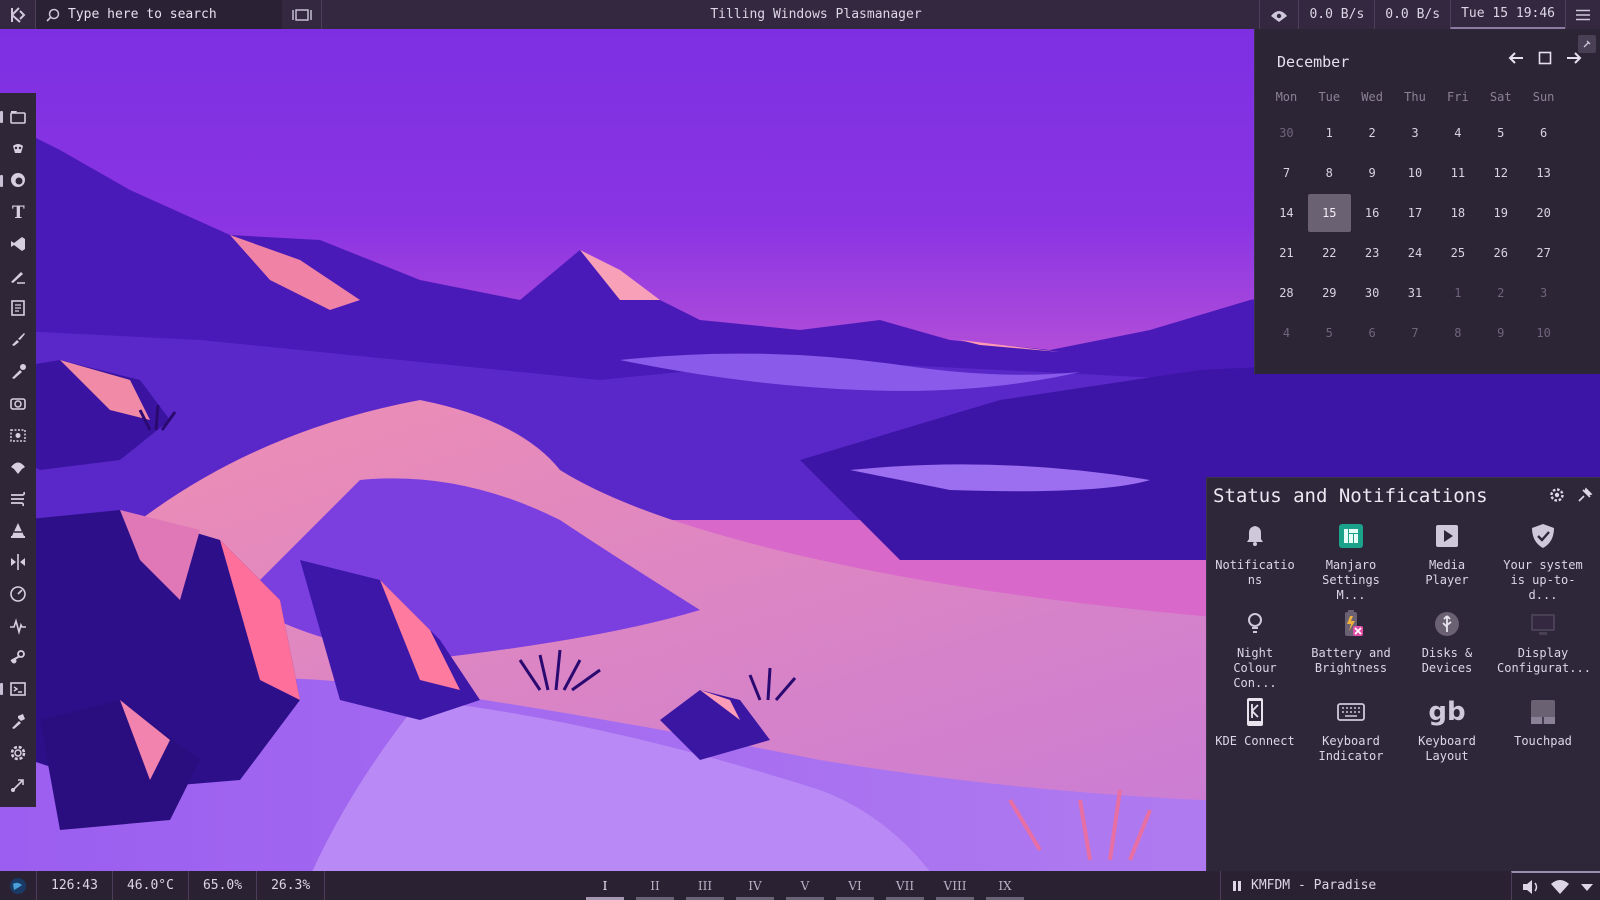  What do you see at coordinates (1447, 645) in the screenshot?
I see `tray-item: Disks & Devices` at bounding box center [1447, 645].